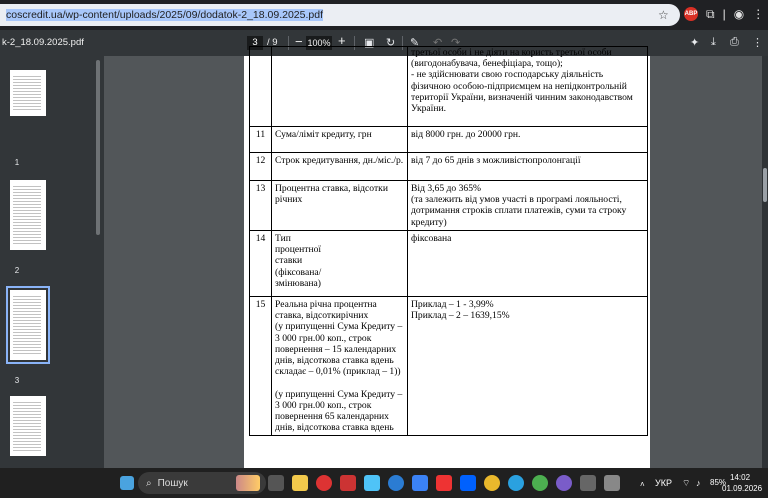  What do you see at coordinates (17, 162) in the screenshot?
I see `thumbnail-number: 1` at bounding box center [17, 162].